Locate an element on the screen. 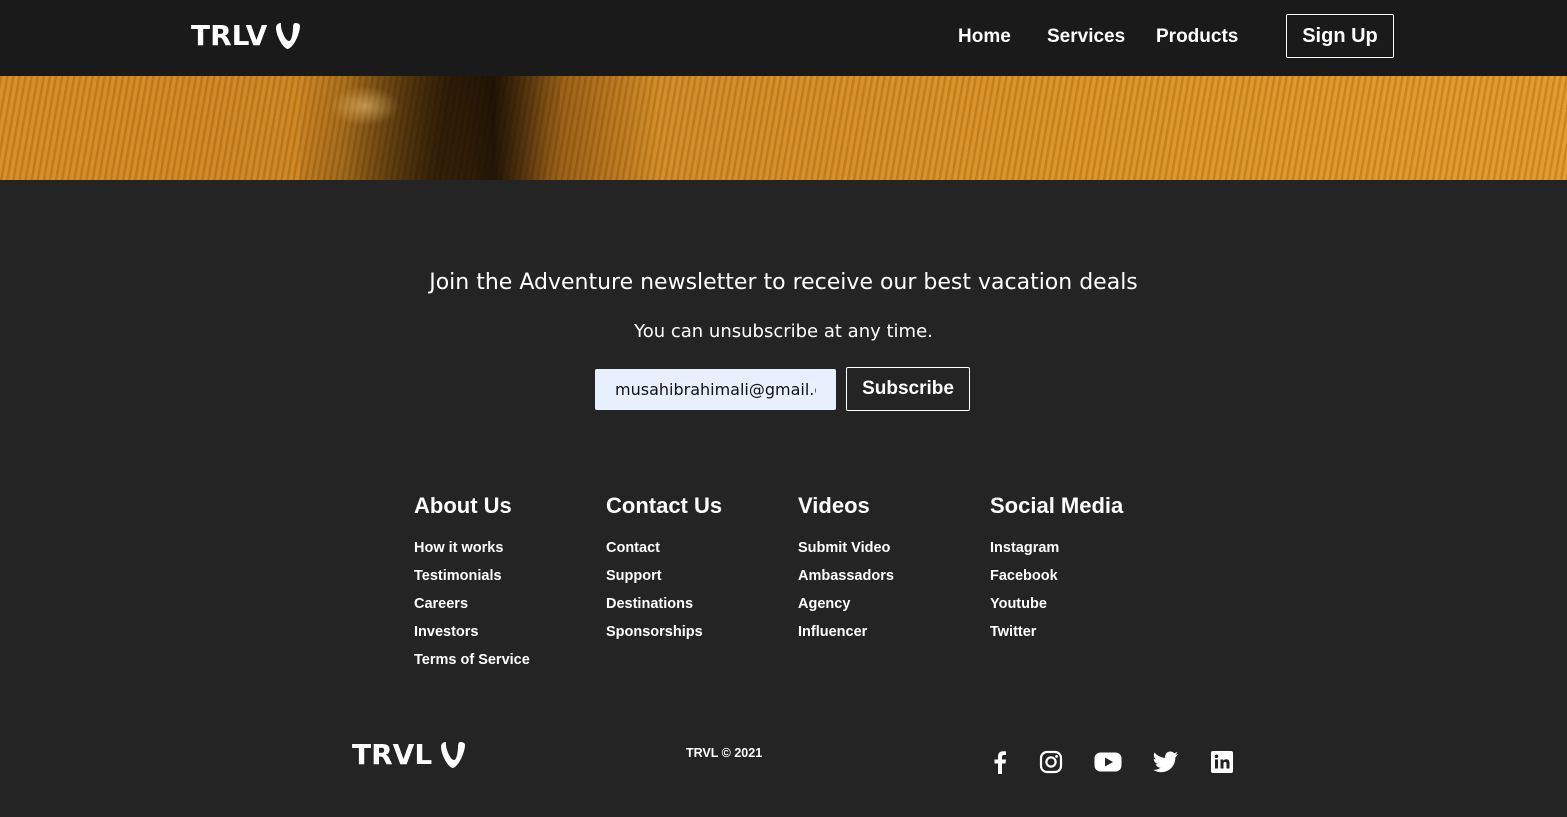 The width and height of the screenshot is (1567, 817). footer-link: Influencer is located at coordinates (888, 632).